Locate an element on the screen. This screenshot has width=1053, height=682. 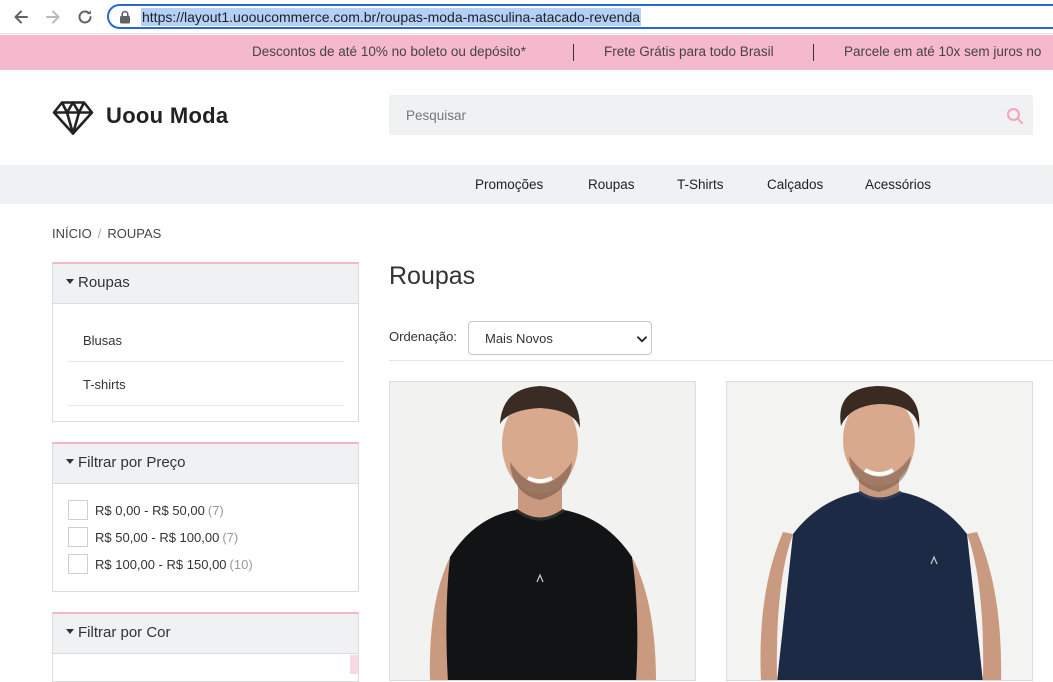
back-arrow-icon is located at coordinates (21, 17).